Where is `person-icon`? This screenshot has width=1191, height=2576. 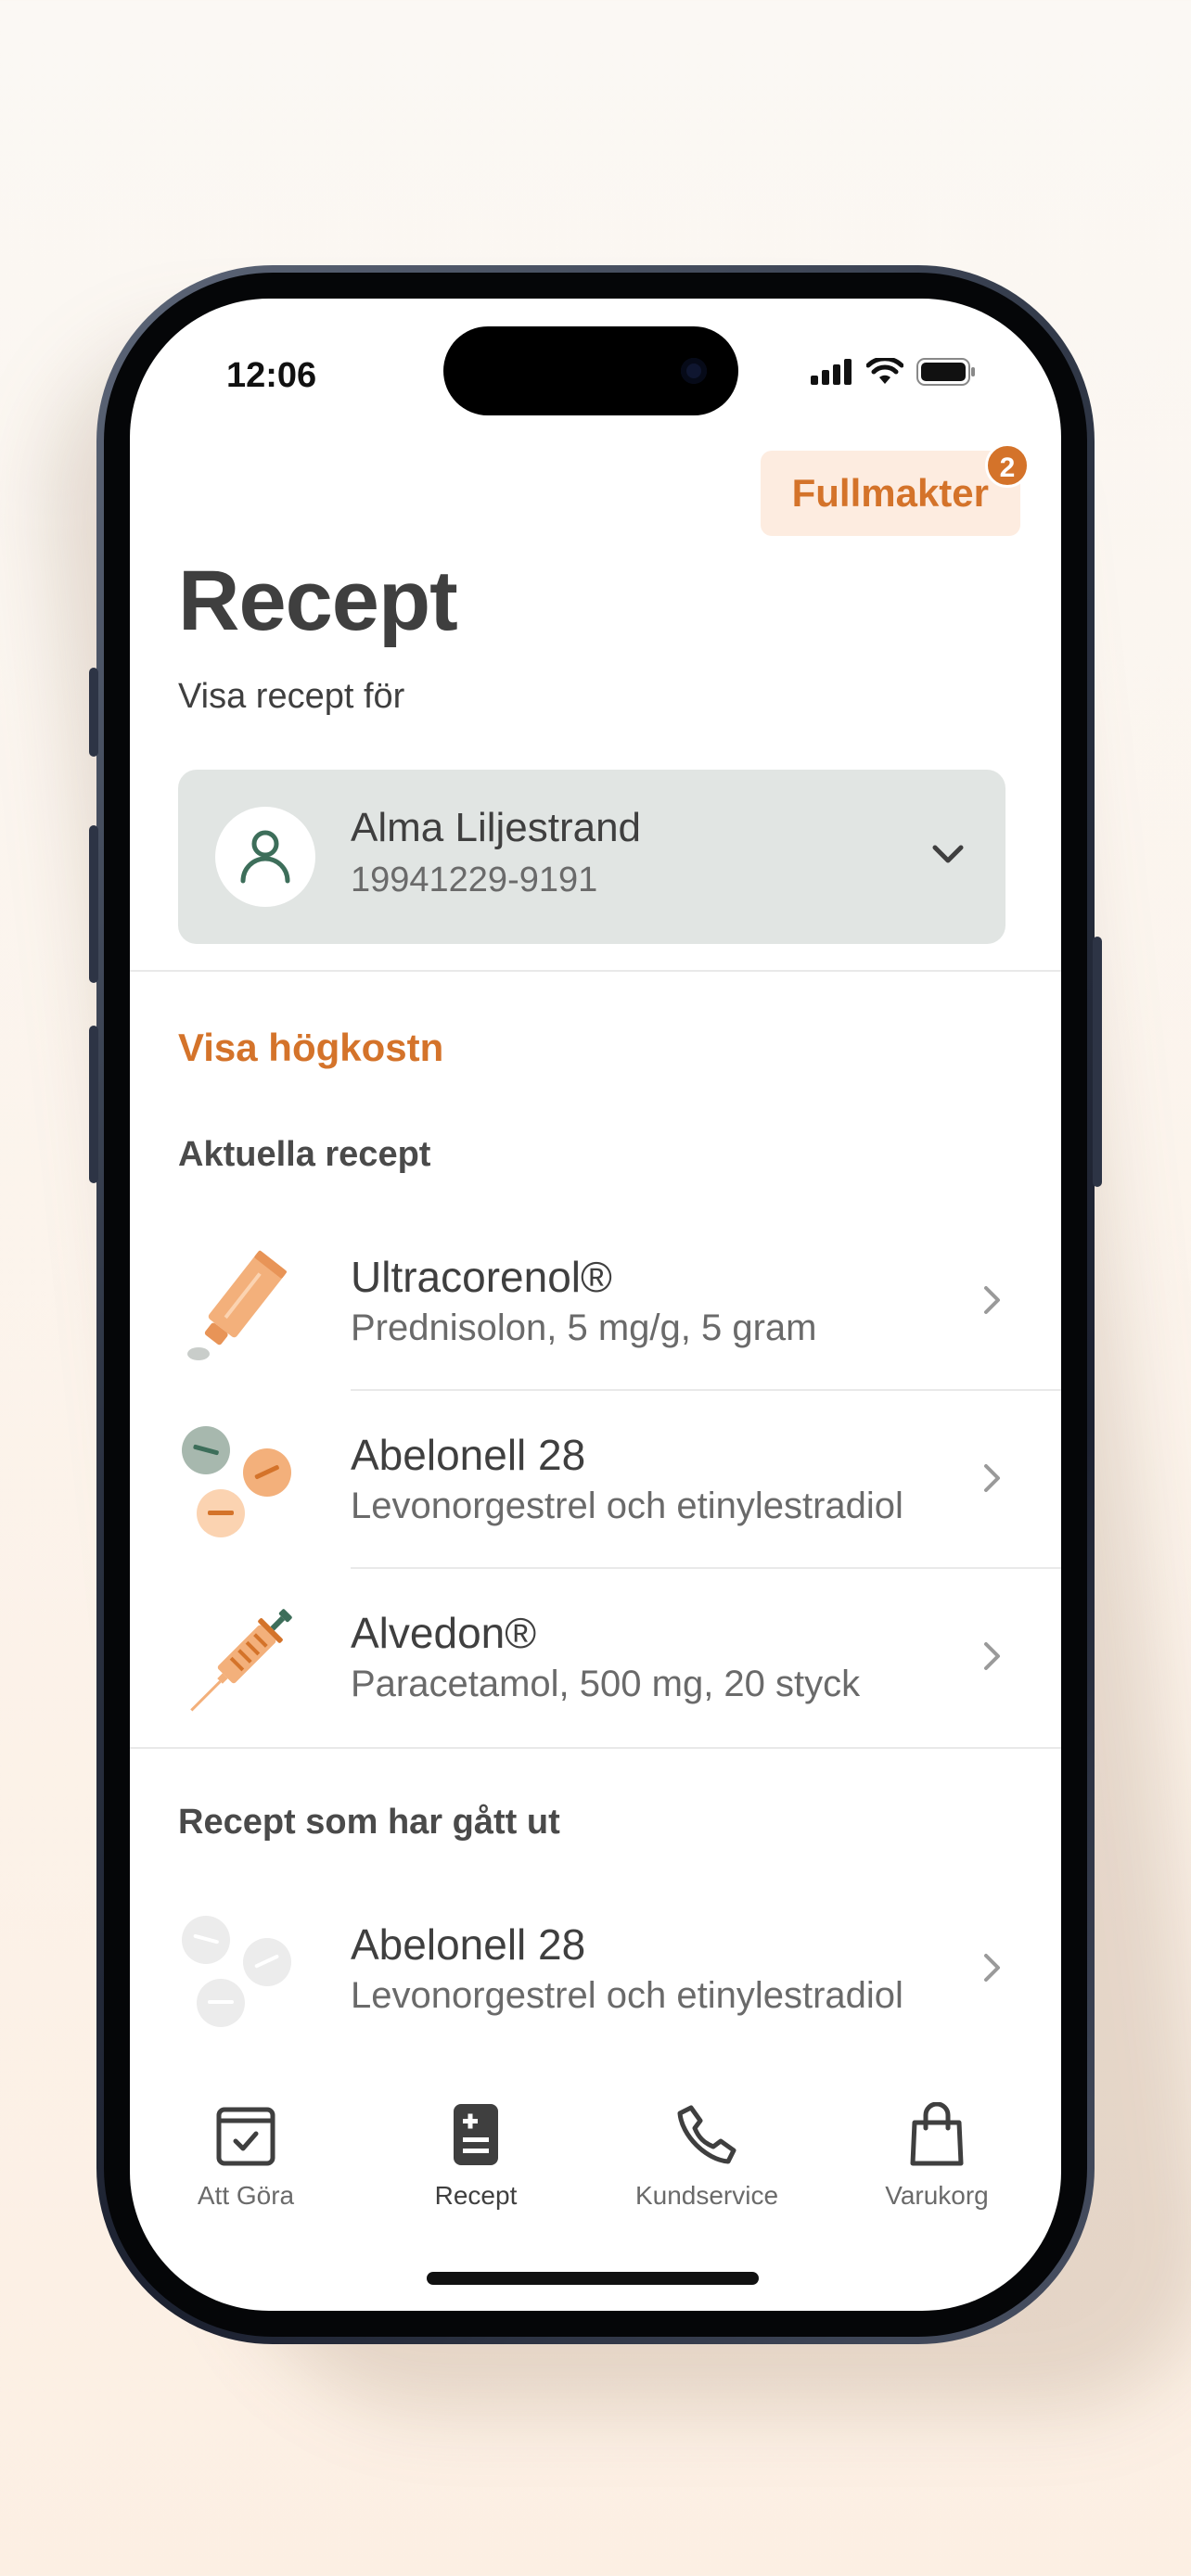
person-icon is located at coordinates (265, 857).